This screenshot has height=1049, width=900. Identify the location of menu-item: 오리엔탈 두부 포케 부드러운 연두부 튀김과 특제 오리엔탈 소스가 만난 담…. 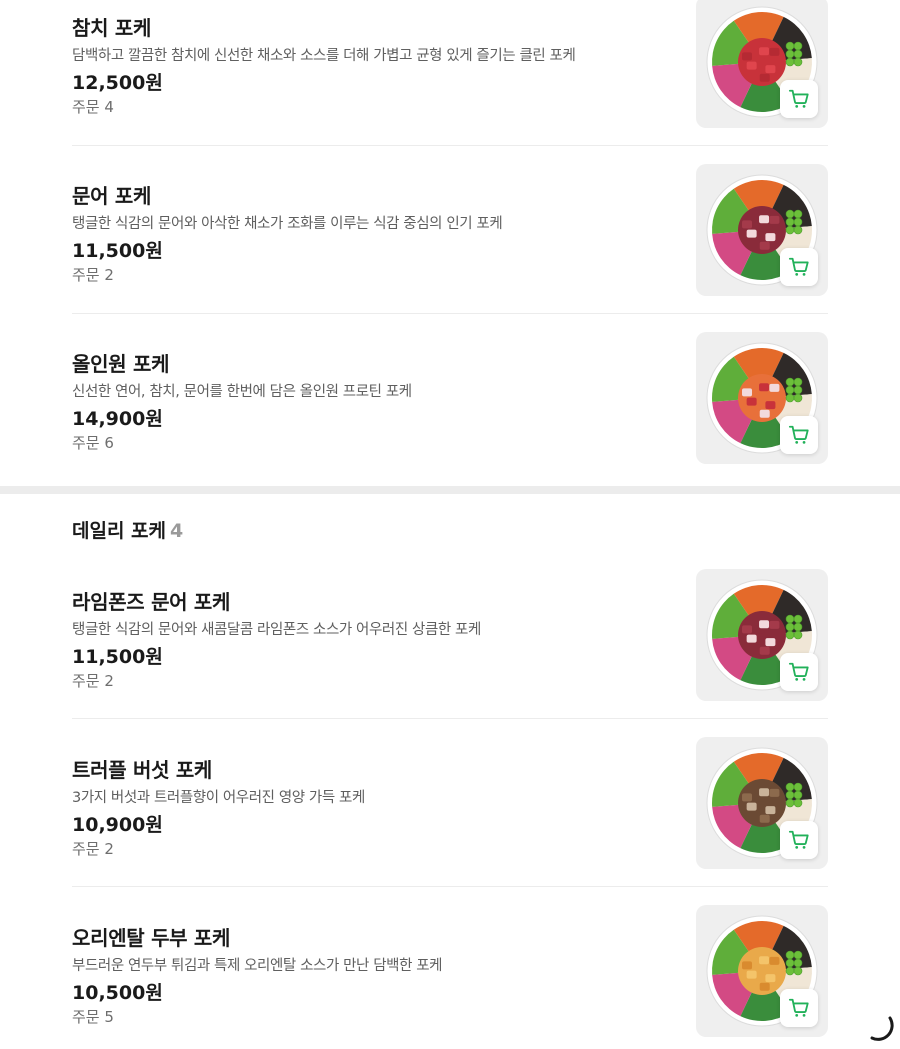
(450, 977).